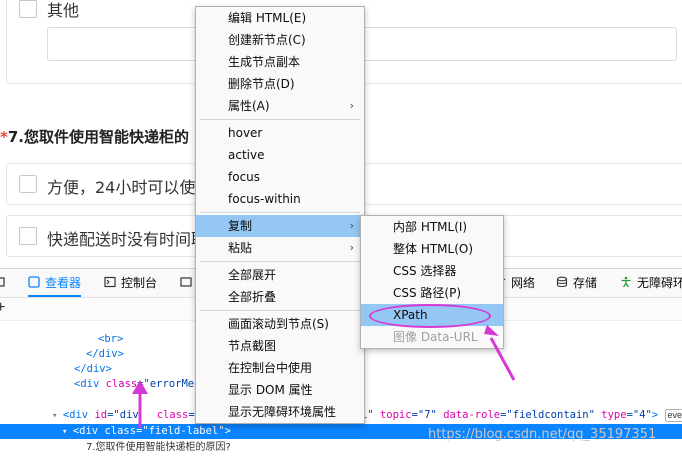 This screenshot has width=682, height=456. What do you see at coordinates (280, 368) in the screenshot?
I see `menu-item-use-in-console: 在控制台中使用` at bounding box center [280, 368].